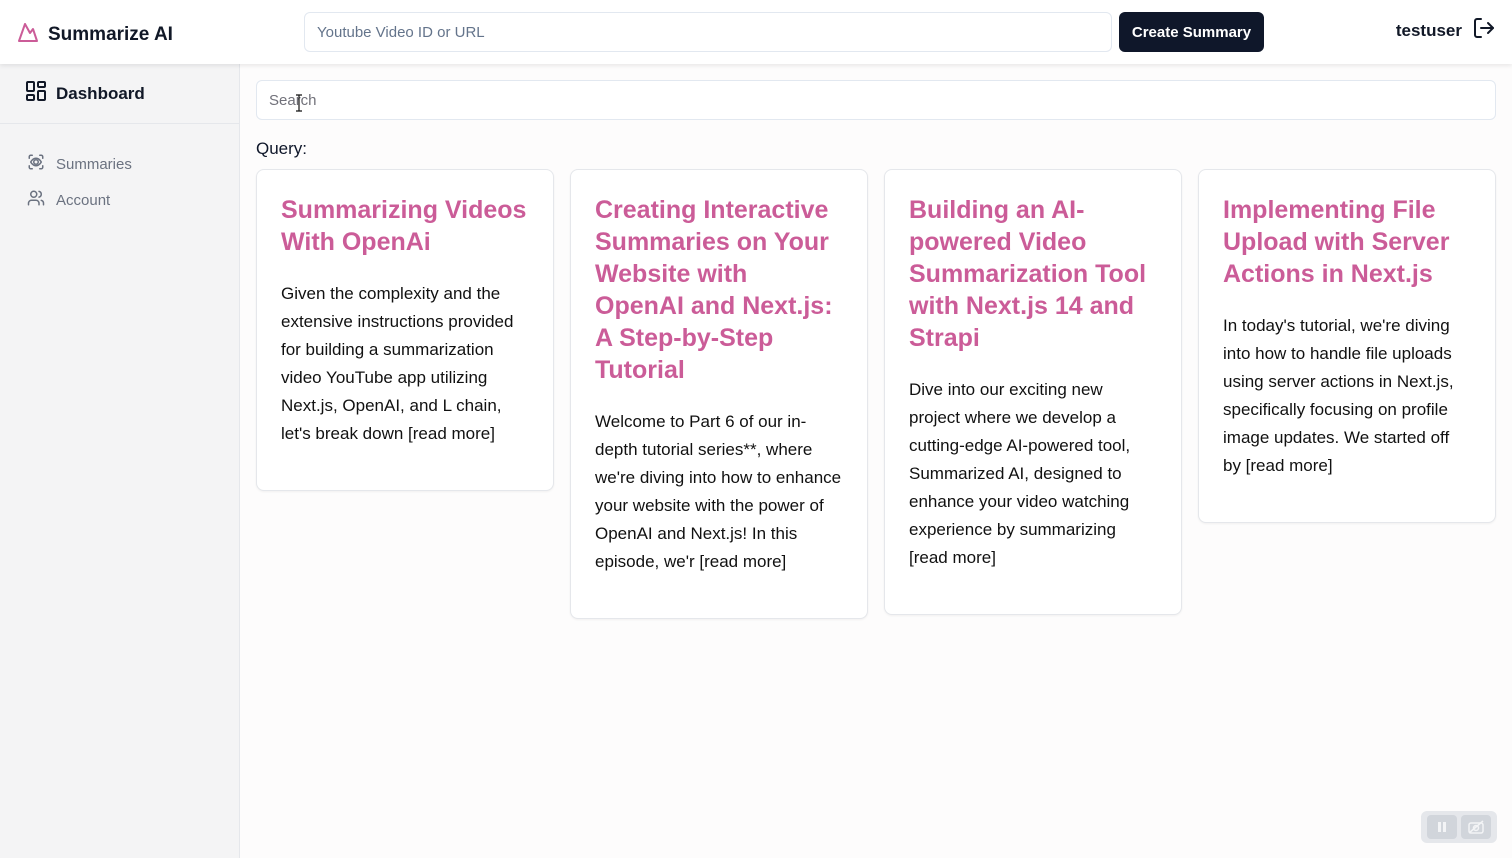  What do you see at coordinates (1484, 30) in the screenshot?
I see `logout-icon` at bounding box center [1484, 30].